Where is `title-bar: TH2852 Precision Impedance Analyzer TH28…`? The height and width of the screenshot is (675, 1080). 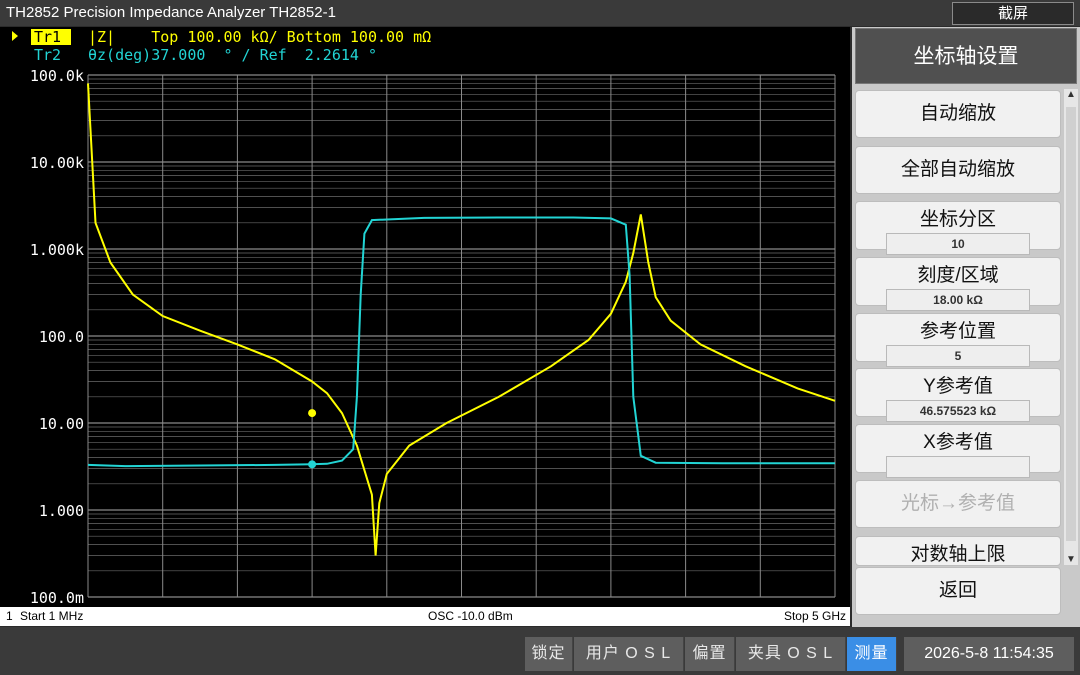 title-bar: TH2852 Precision Impedance Analyzer TH28… is located at coordinates (540, 13).